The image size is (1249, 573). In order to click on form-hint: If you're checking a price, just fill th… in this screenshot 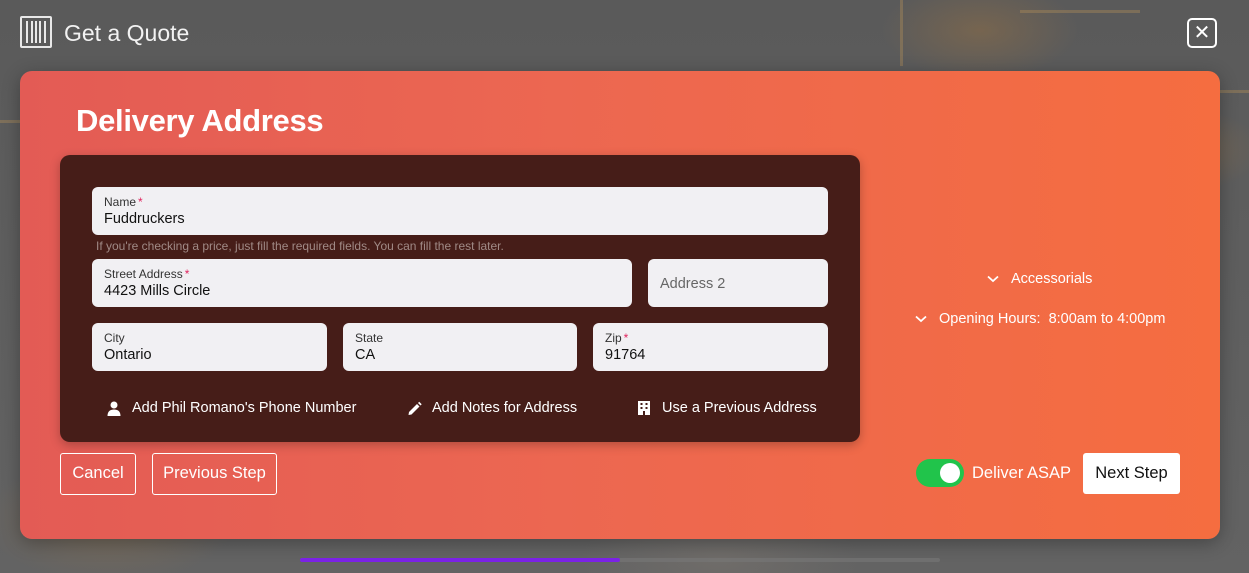, I will do `click(300, 246)`.